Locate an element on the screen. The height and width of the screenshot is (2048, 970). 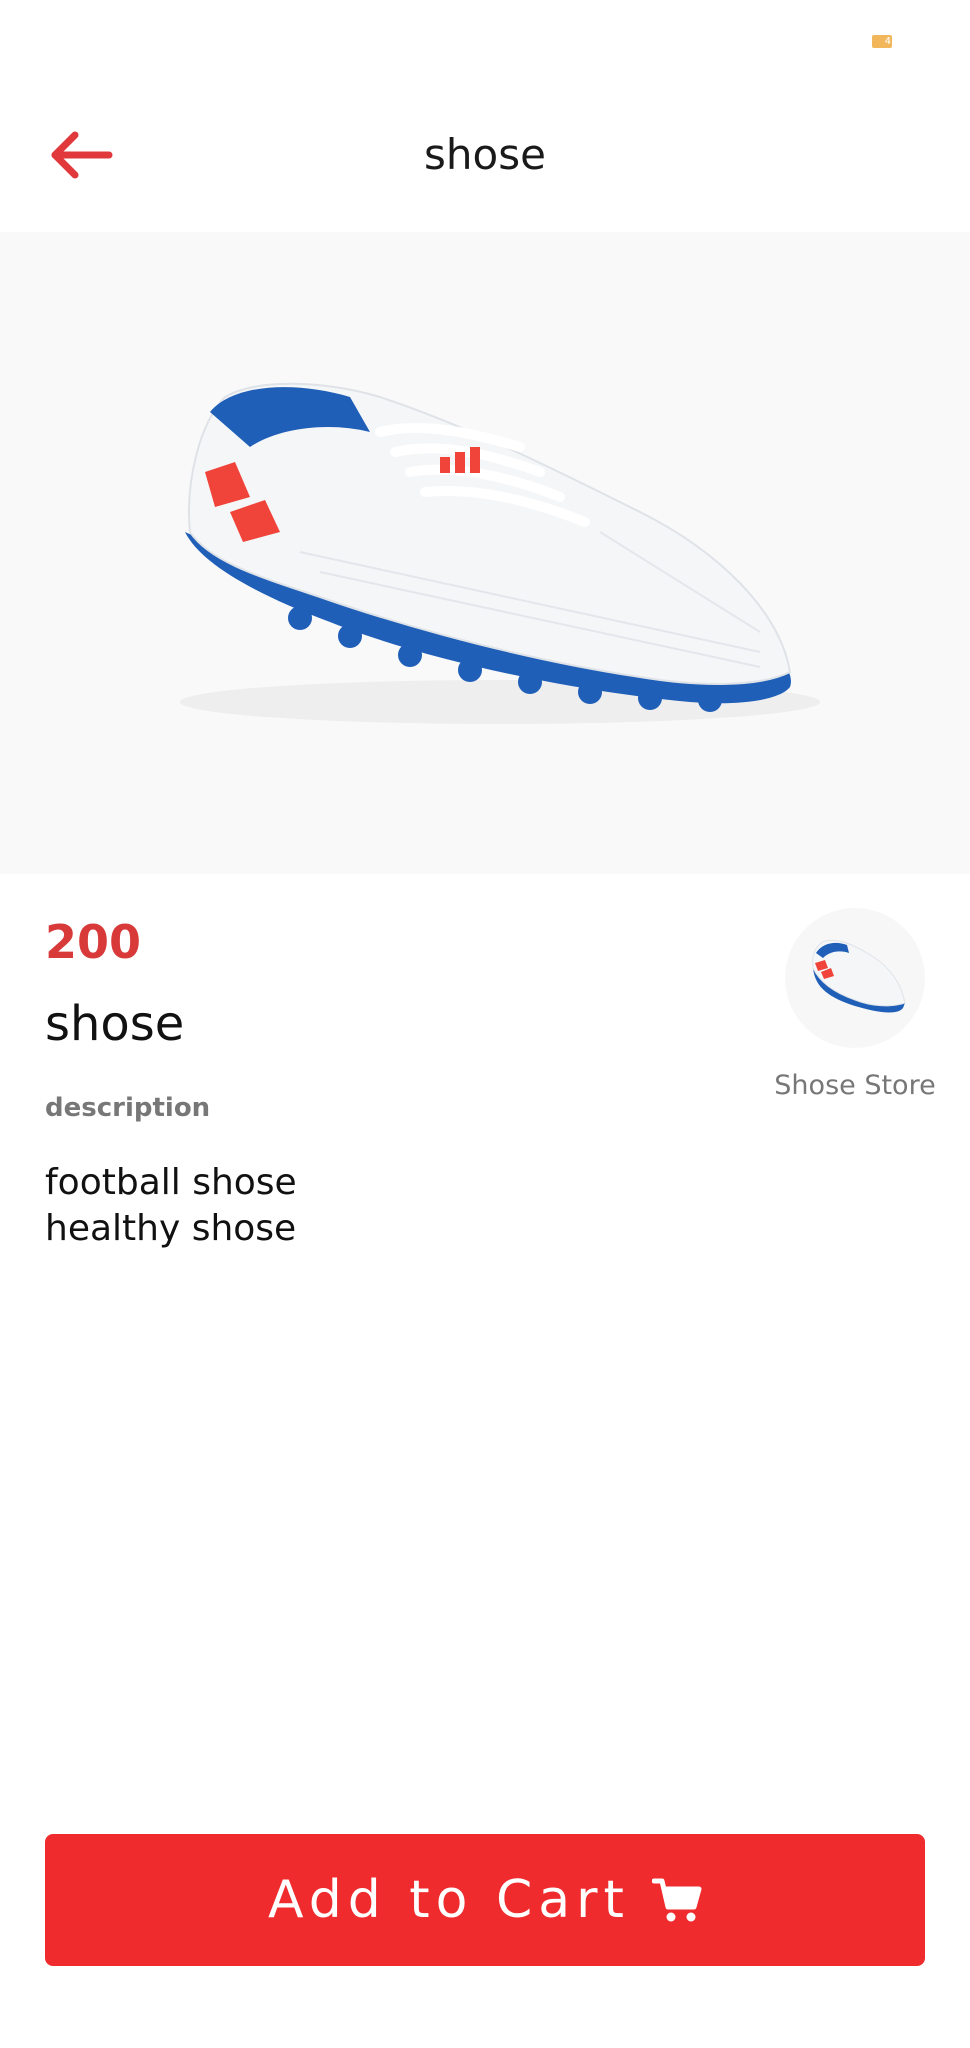
app-bar: shose is located at coordinates (485, 155).